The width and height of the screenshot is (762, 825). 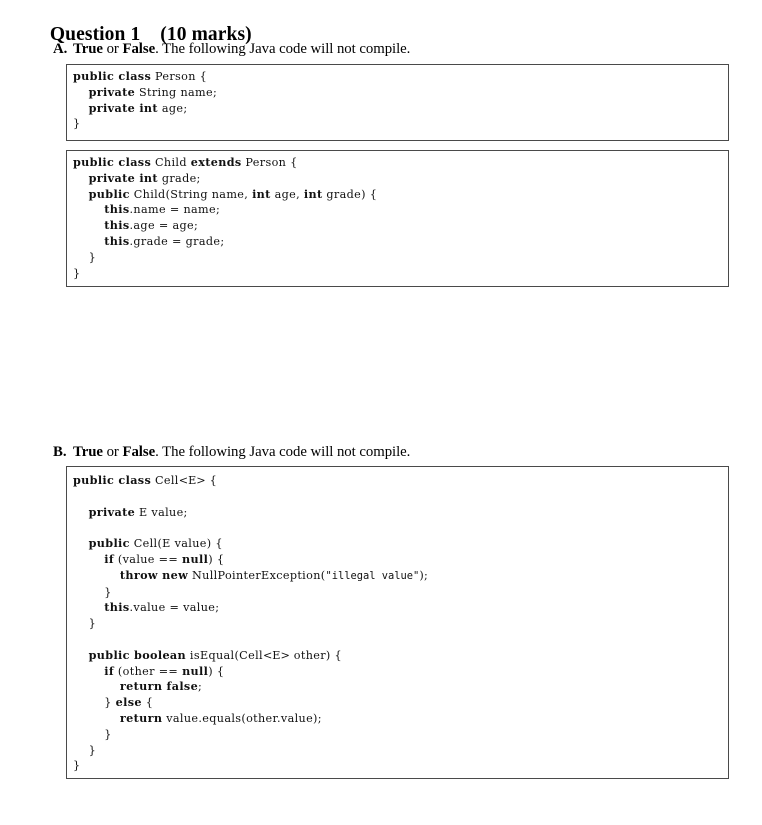 What do you see at coordinates (176, 92) in the screenshot?
I see `code-text: String name;` at bounding box center [176, 92].